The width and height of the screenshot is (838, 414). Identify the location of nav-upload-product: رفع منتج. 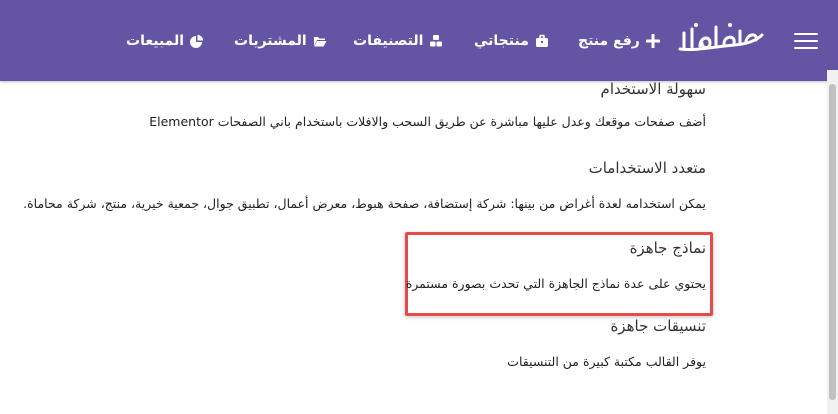
(619, 41).